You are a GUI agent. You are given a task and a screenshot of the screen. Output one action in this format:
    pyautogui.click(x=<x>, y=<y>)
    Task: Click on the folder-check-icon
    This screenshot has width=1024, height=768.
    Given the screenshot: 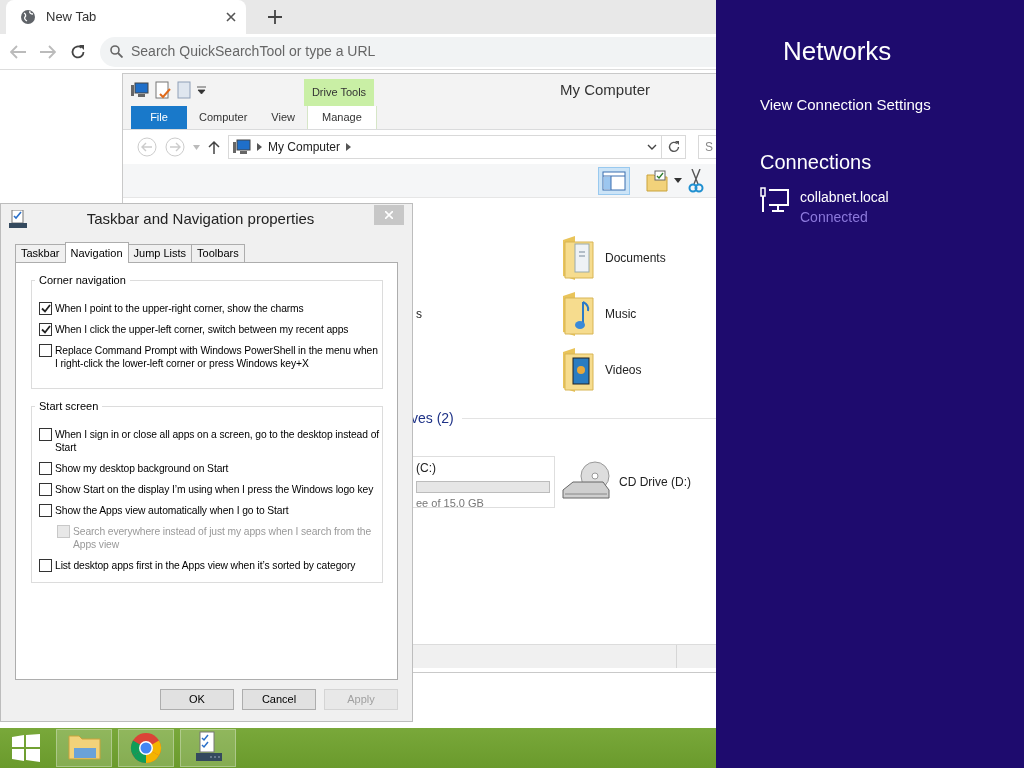 What is the action you would take?
    pyautogui.click(x=657, y=180)
    